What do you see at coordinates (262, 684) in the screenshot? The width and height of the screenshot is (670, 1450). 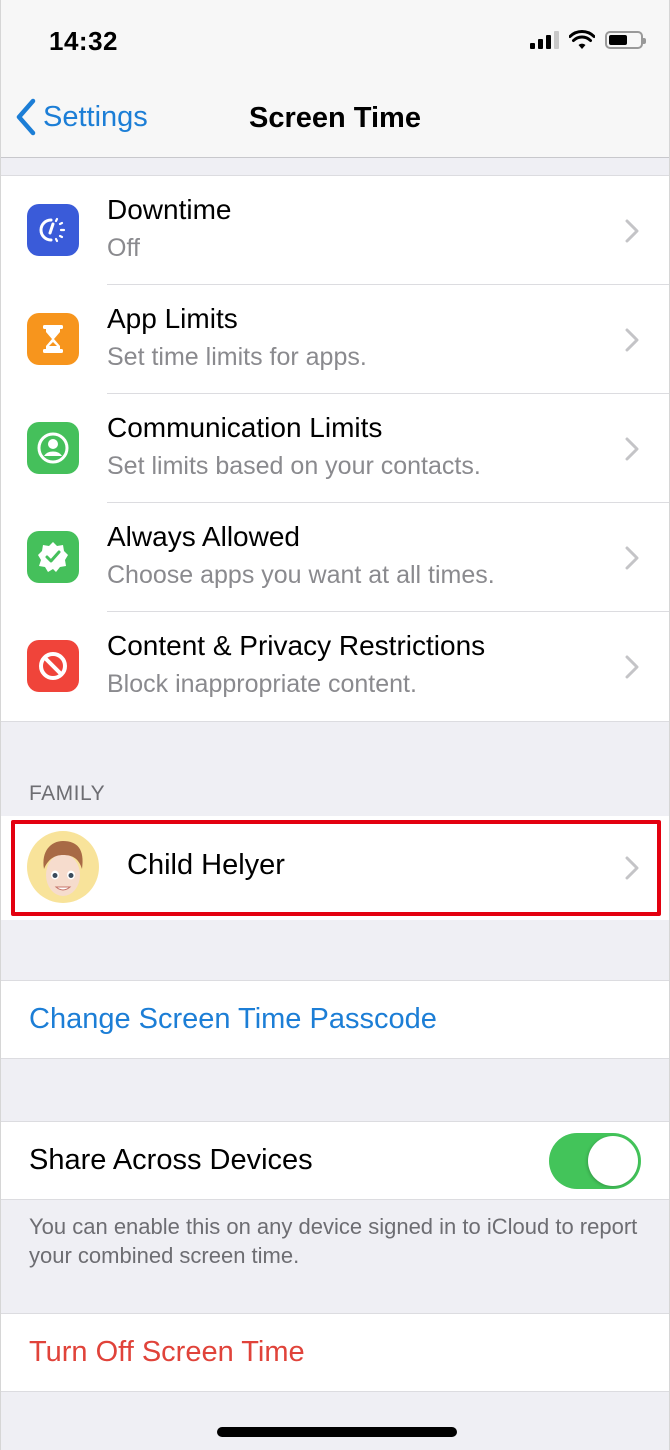 I see `row-subtitle: Block inappropriate content.` at bounding box center [262, 684].